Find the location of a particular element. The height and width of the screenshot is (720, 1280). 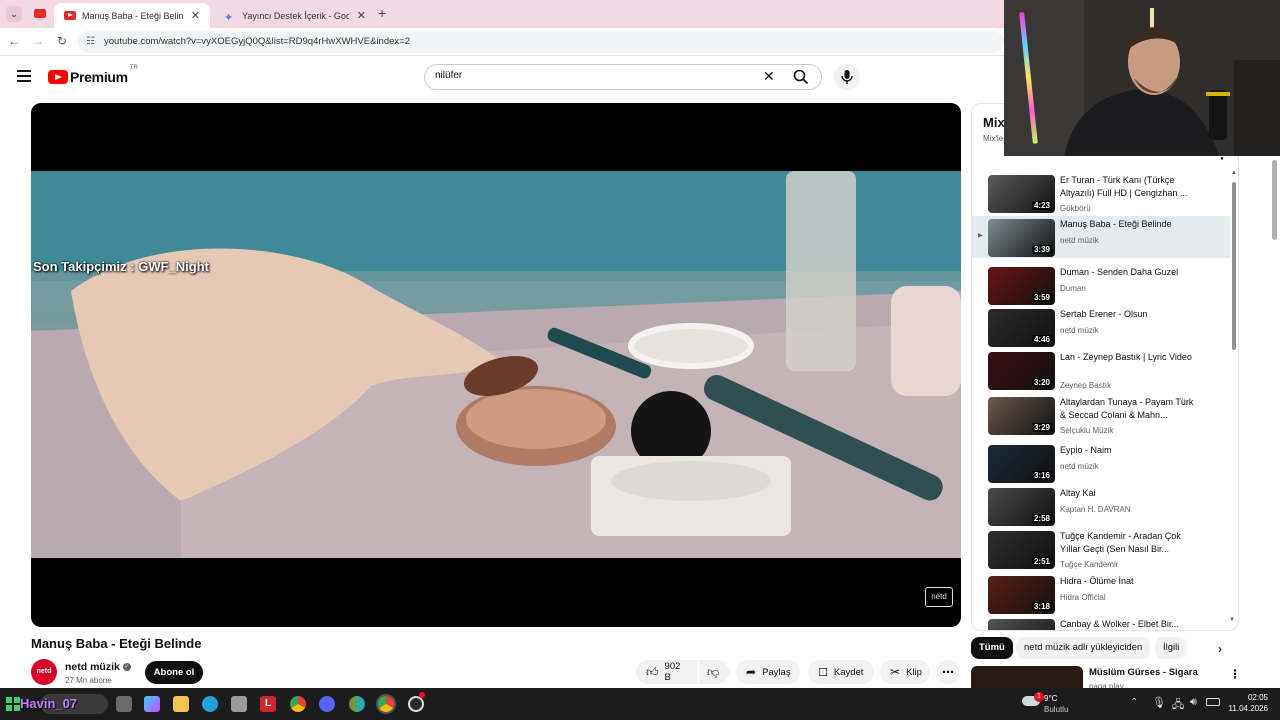

menu-icon is located at coordinates (24, 76).